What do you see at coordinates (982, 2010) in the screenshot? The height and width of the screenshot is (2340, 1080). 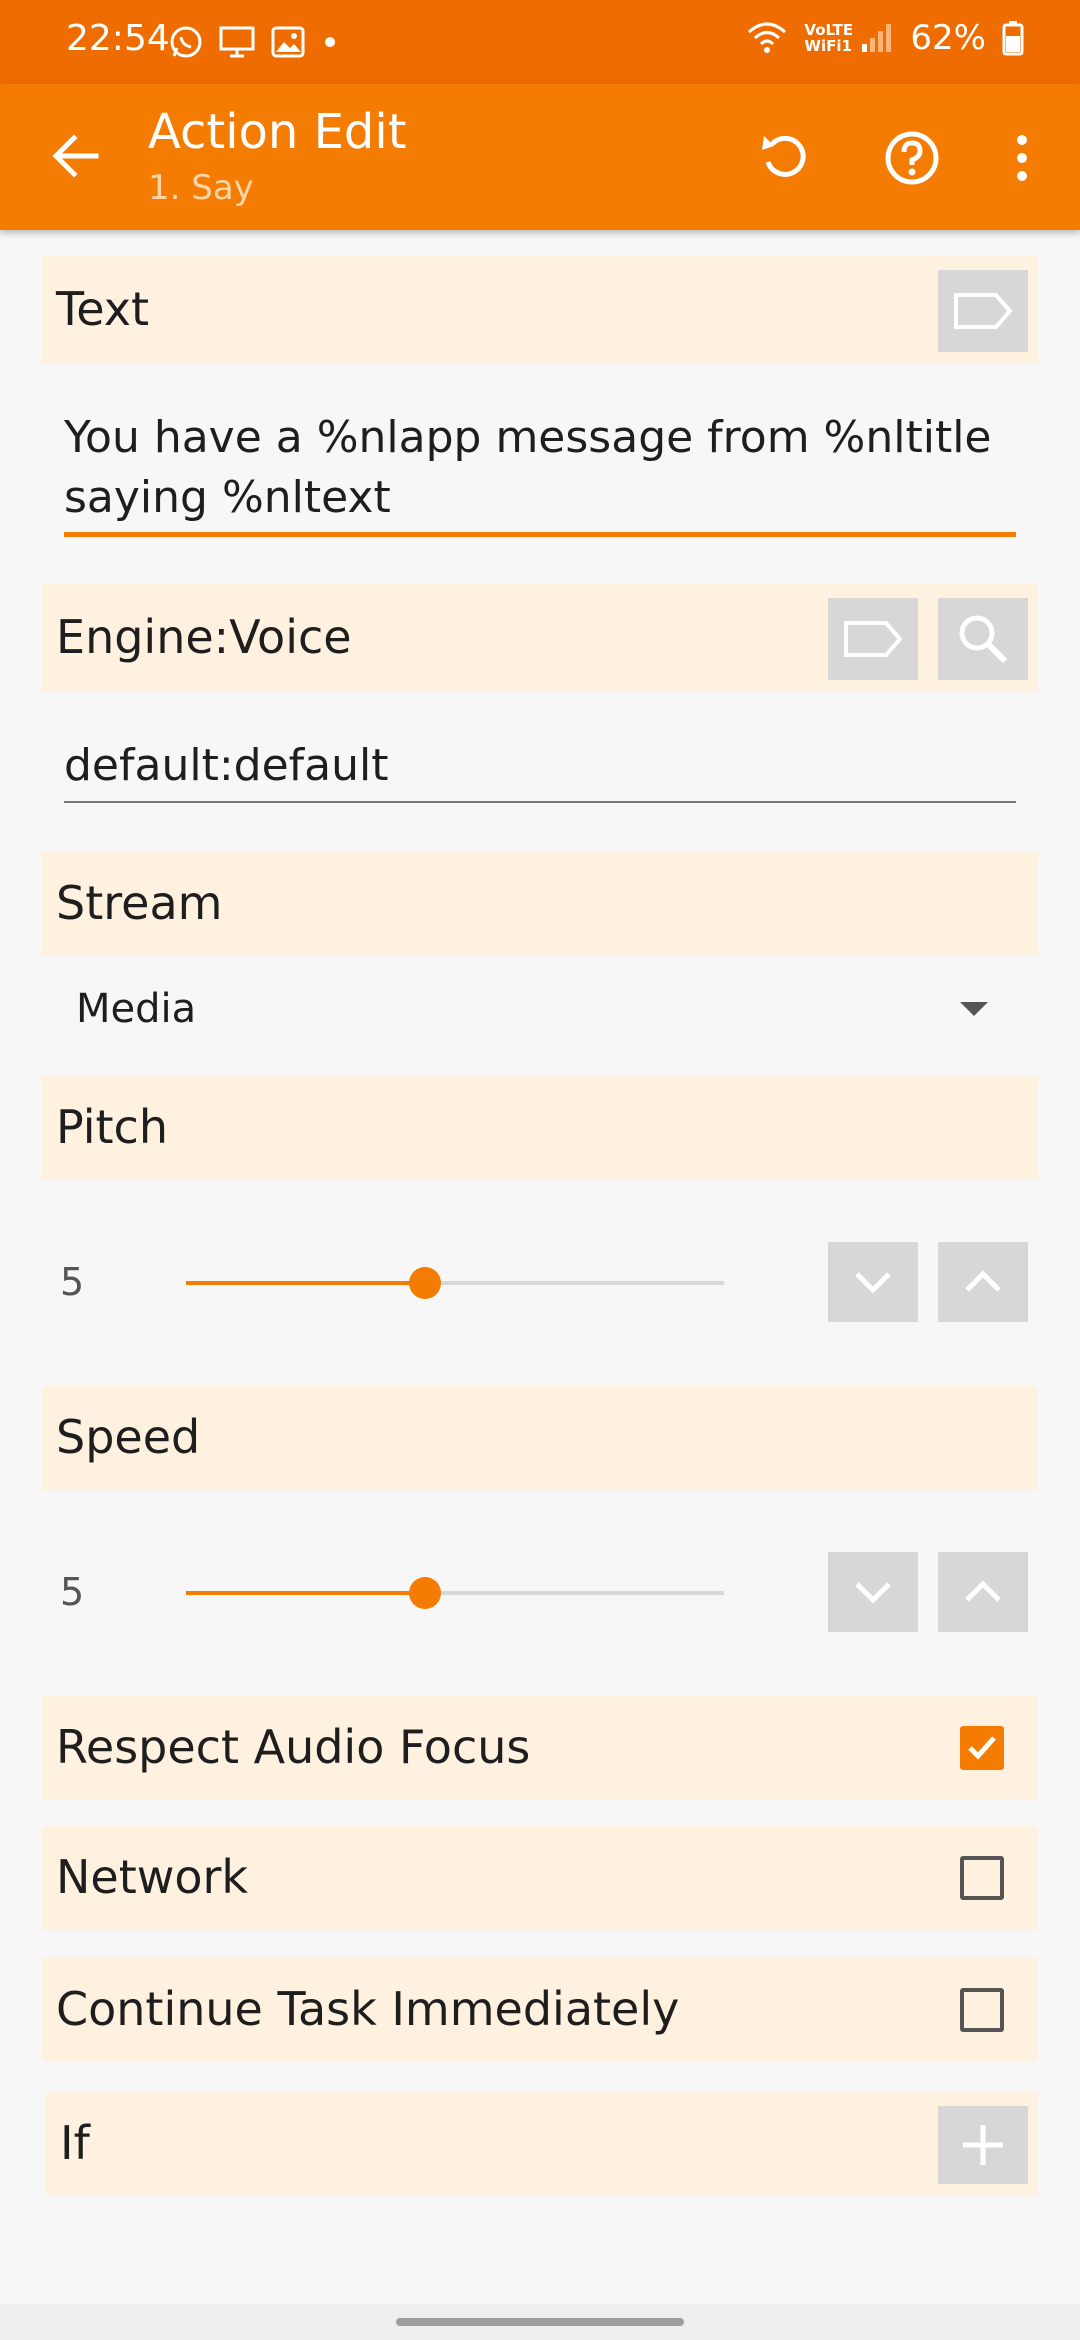 I see `continue-task-checkbox` at bounding box center [982, 2010].